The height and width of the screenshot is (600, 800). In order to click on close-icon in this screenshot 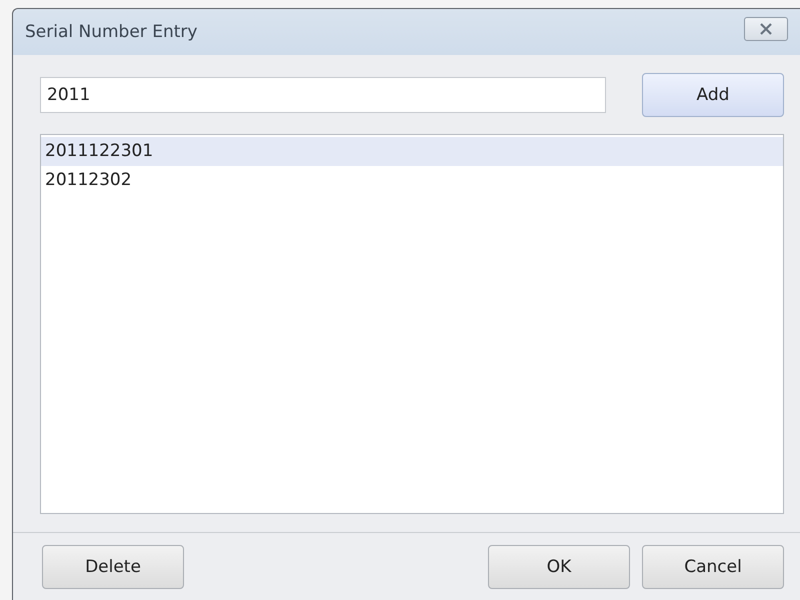, I will do `click(766, 29)`.